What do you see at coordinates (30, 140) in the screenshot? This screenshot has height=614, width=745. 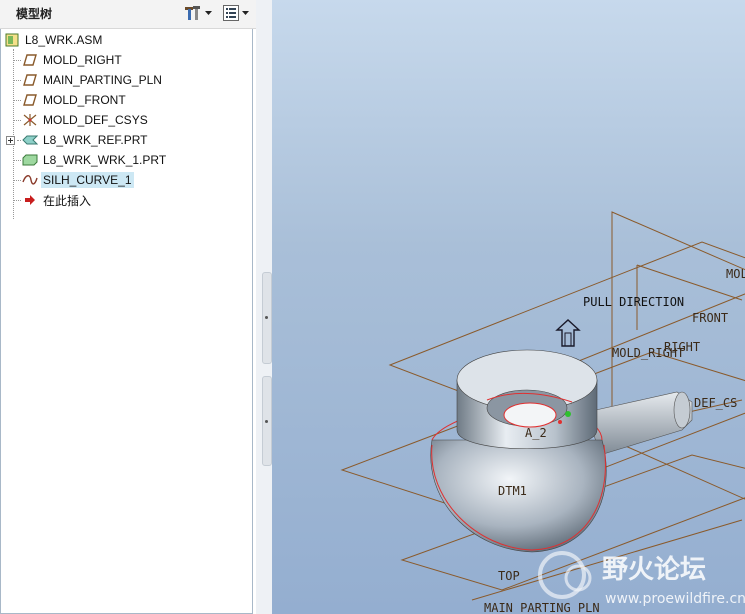 I see `reference-part-icon` at bounding box center [30, 140].